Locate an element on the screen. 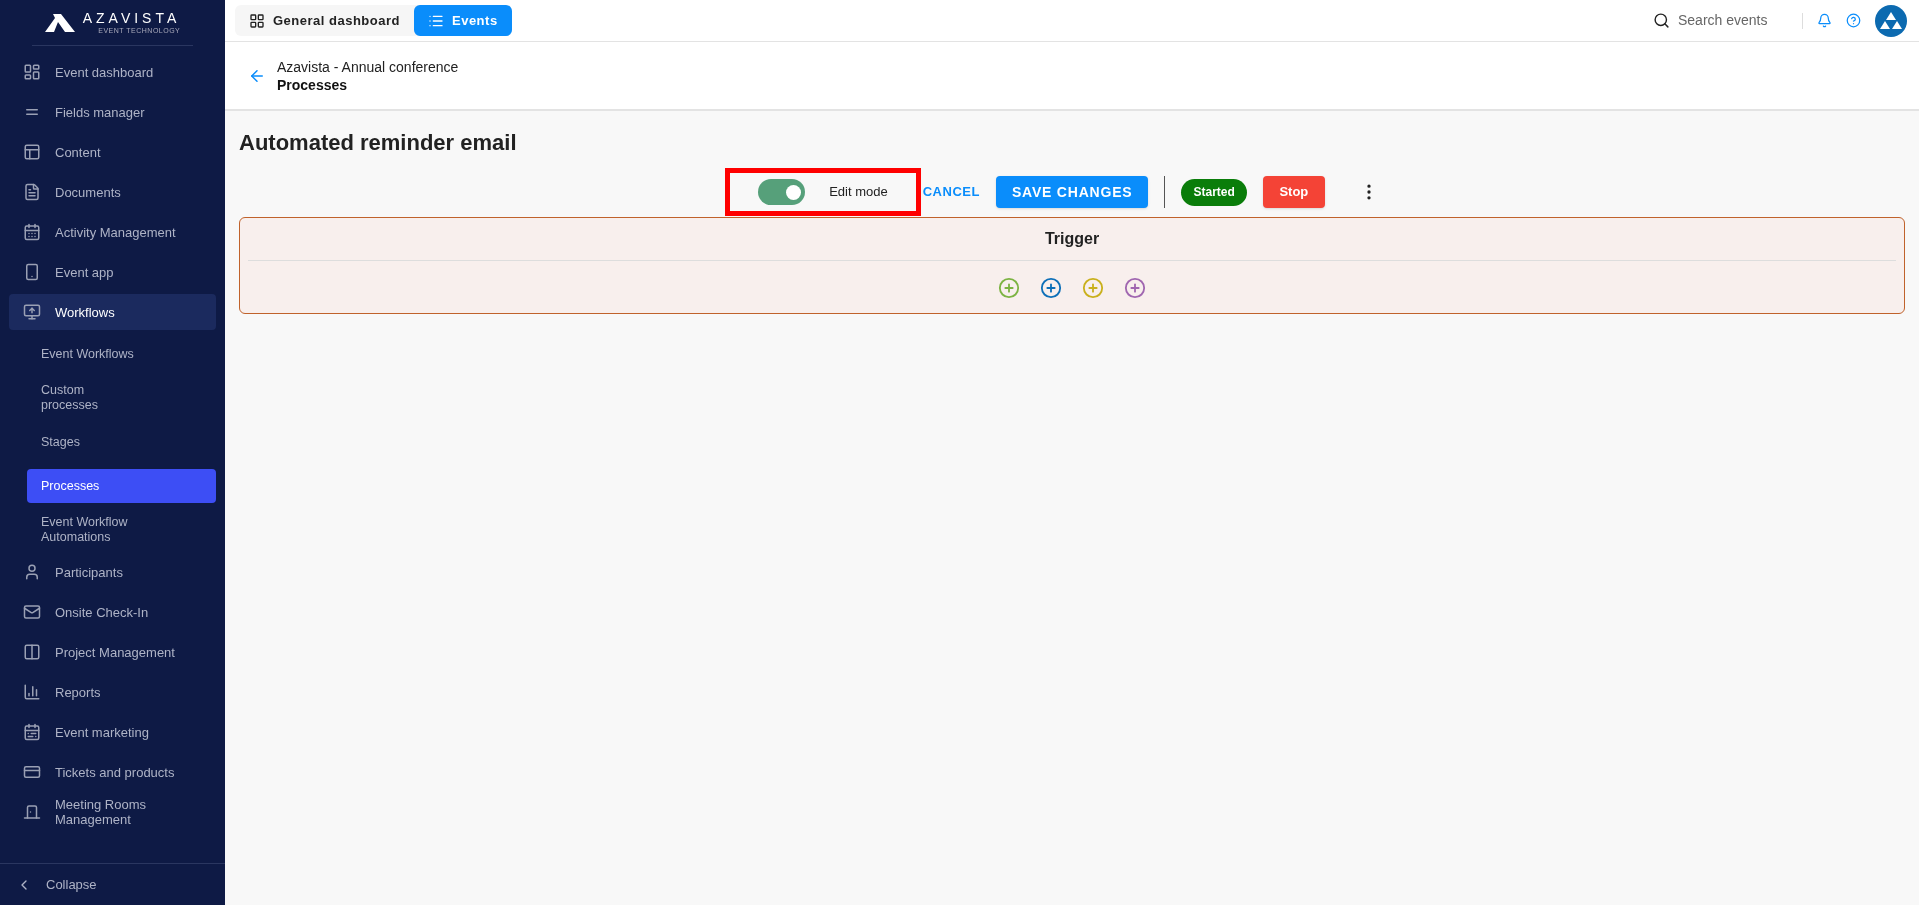 The image size is (1919, 905). sidebar-item: Onsite Check-In is located at coordinates (112, 612).